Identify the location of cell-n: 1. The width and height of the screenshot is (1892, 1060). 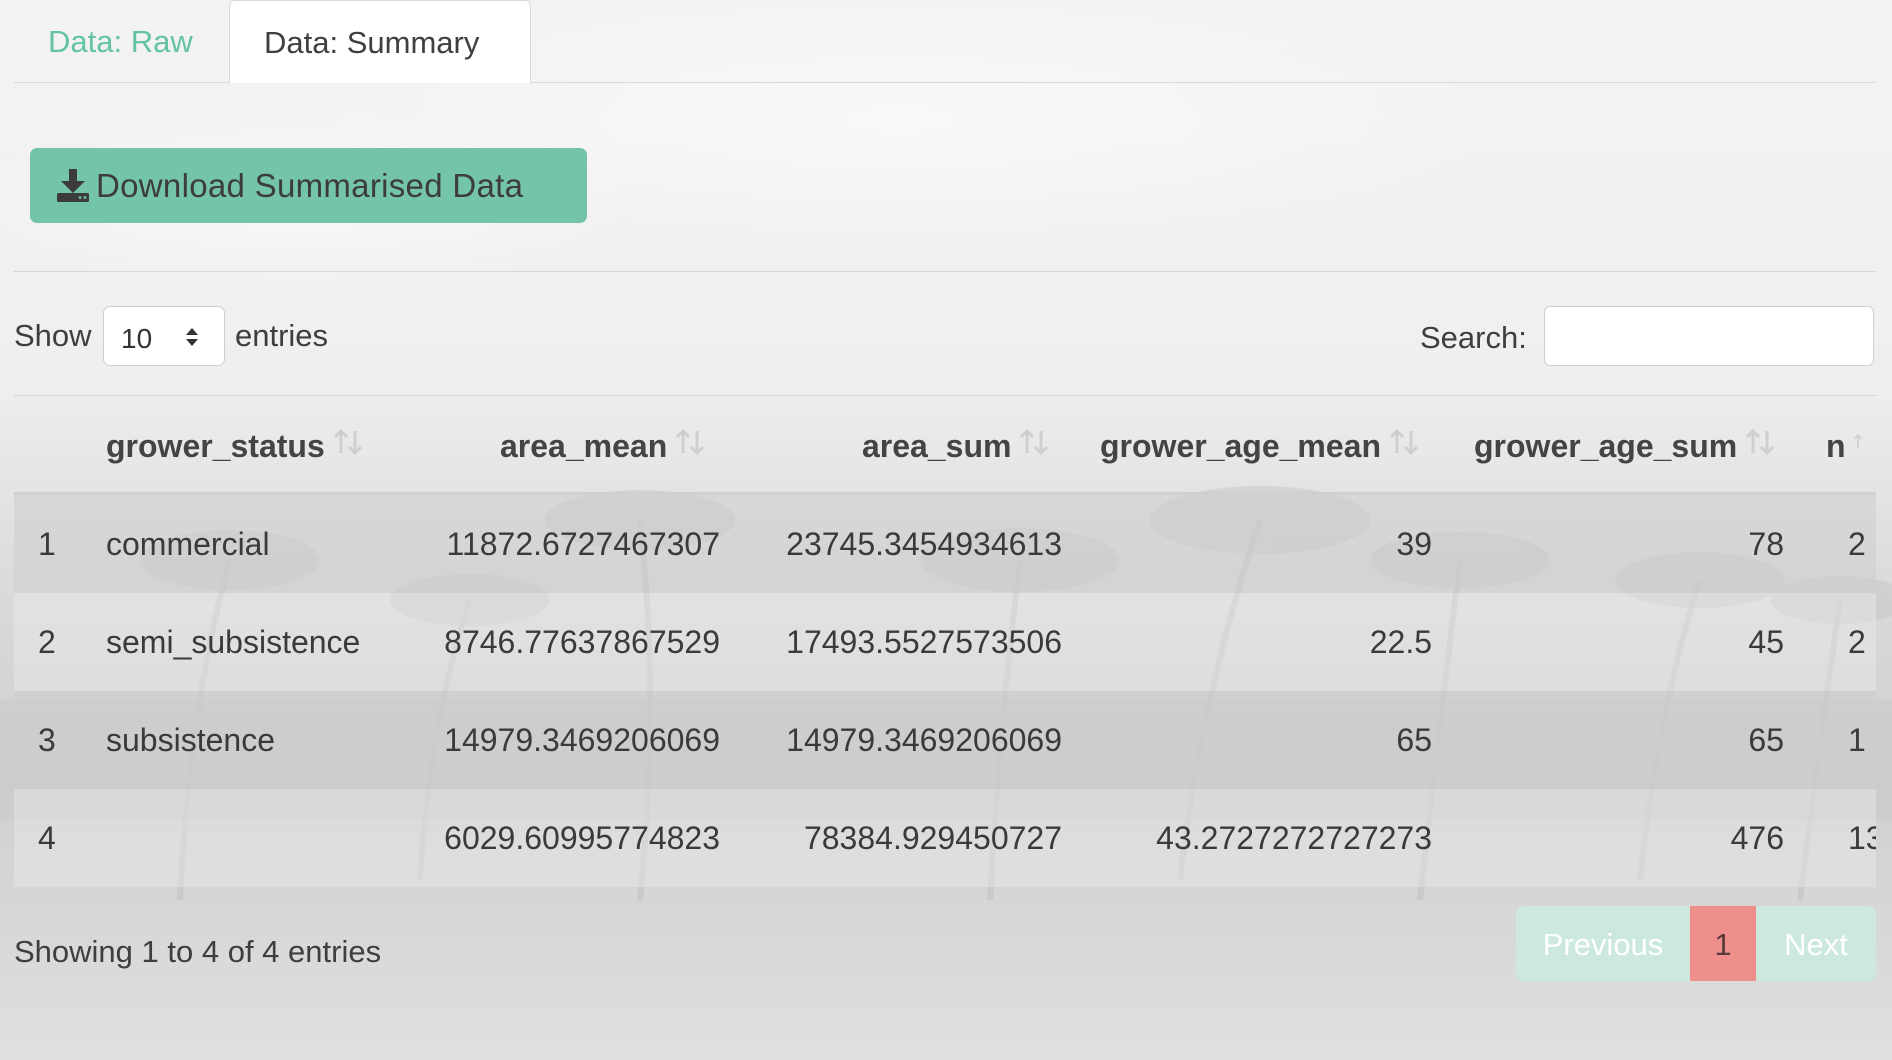
(1857, 740).